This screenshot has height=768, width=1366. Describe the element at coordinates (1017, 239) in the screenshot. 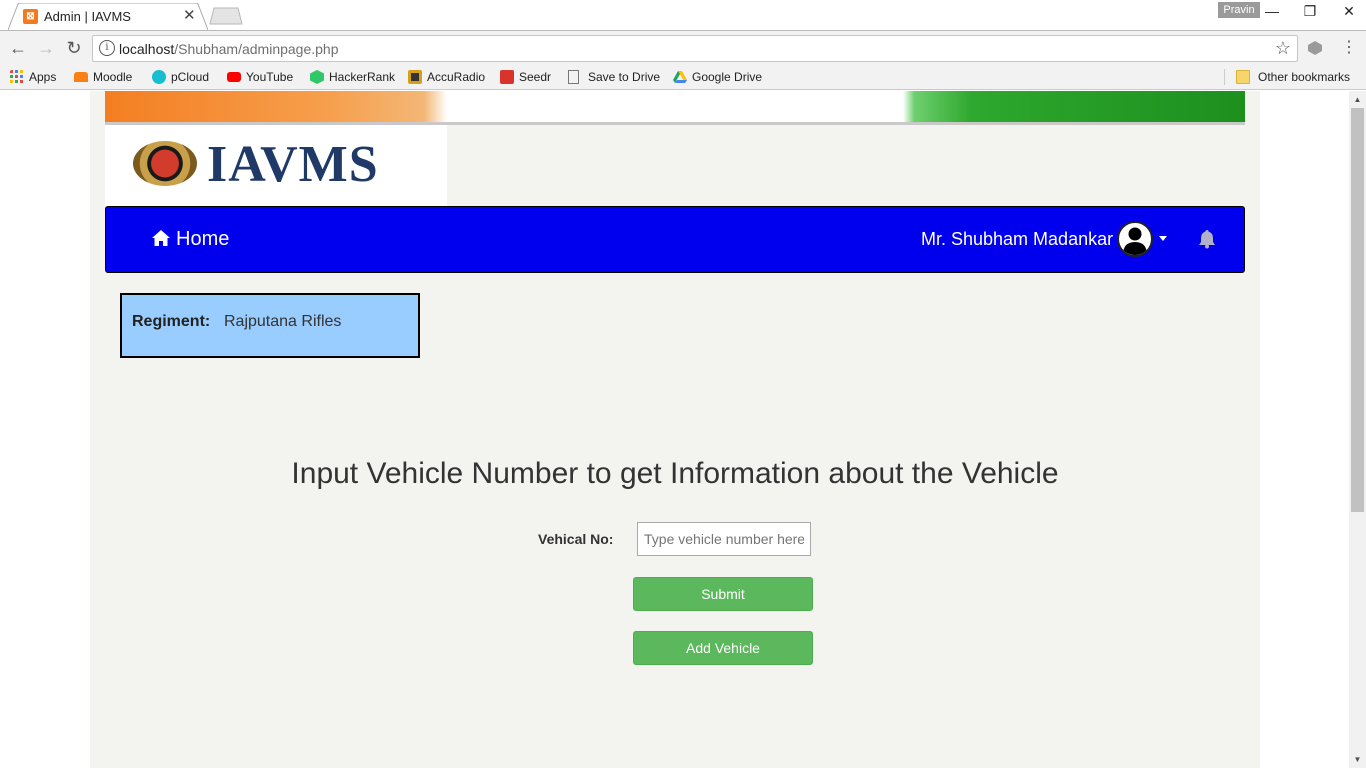

I see `user-name: Mr. Shubham Madankar` at that location.